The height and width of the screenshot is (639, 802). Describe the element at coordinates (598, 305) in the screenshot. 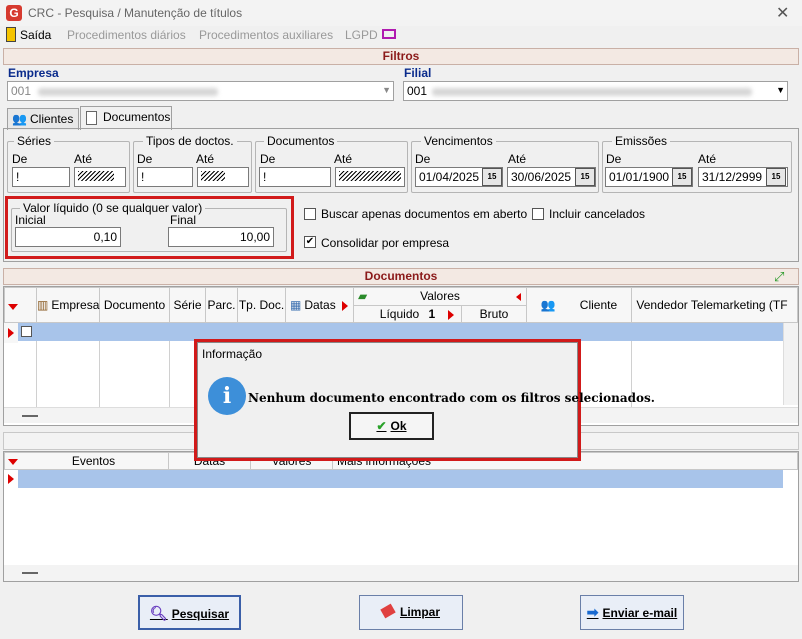

I see `col-cliente-label: Cliente` at that location.